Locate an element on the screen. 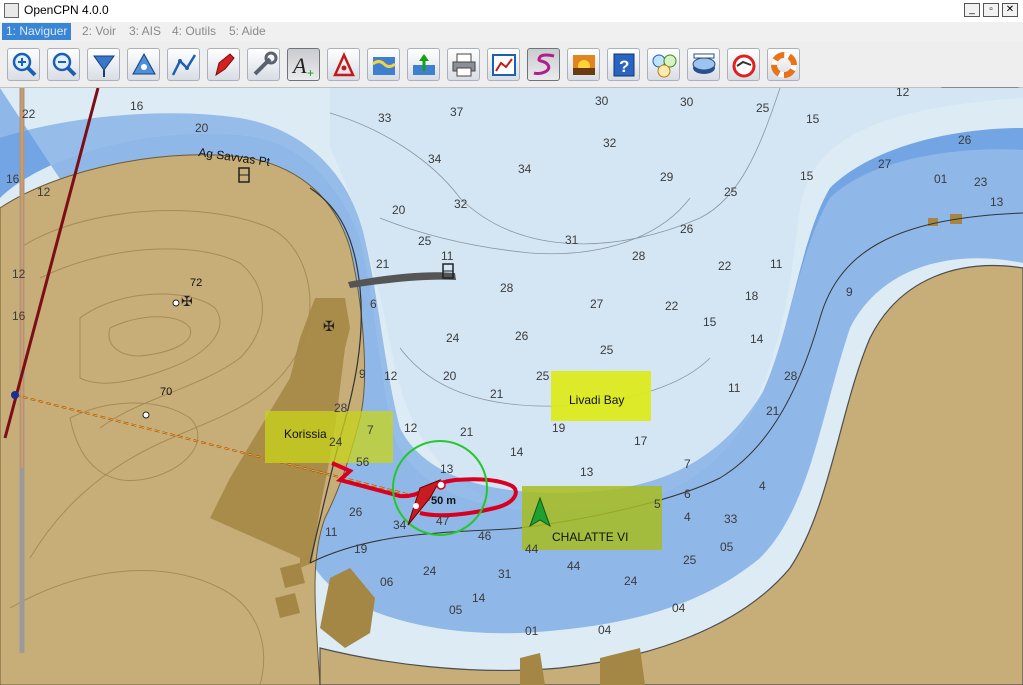 The height and width of the screenshot is (685, 1023). lifebuoy-button is located at coordinates (783, 64).